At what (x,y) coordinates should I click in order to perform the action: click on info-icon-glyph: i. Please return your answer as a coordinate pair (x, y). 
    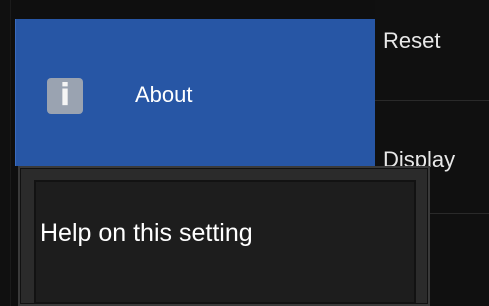
    Looking at the image, I should click on (65, 95).